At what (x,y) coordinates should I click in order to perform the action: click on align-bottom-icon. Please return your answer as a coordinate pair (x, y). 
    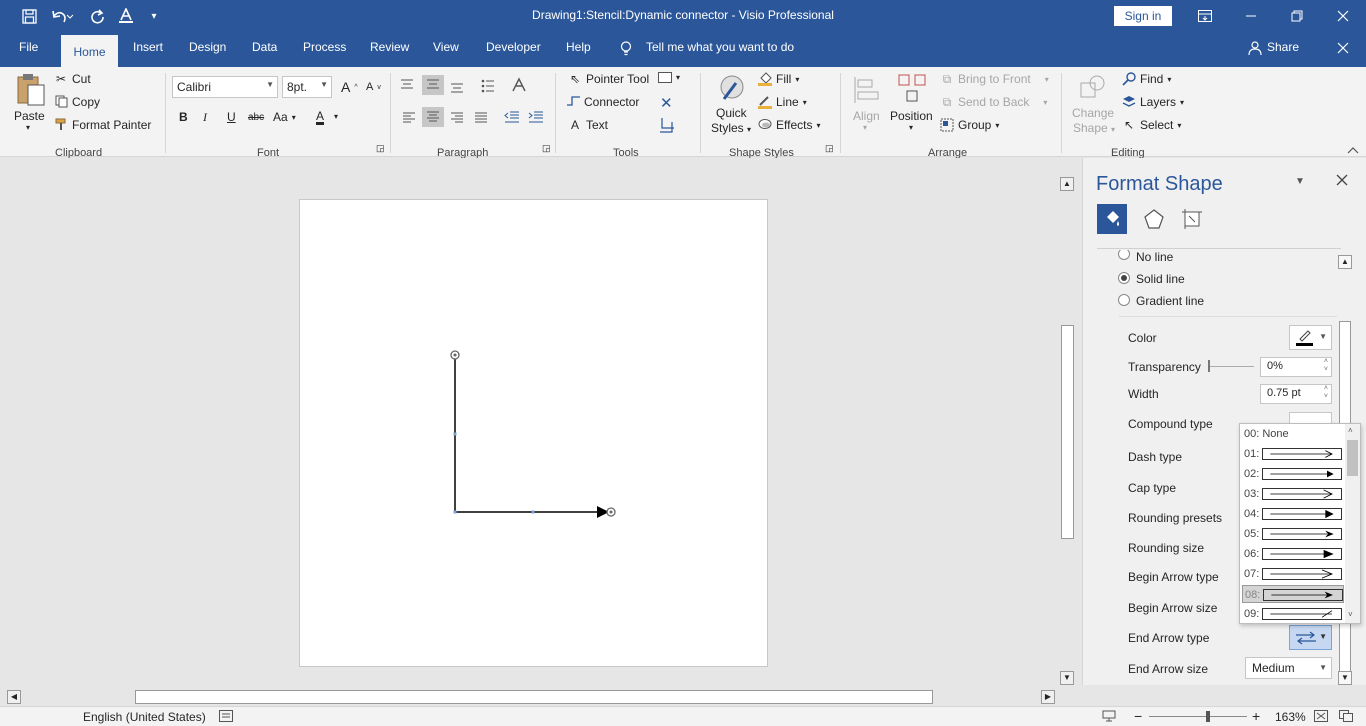
    Looking at the image, I should click on (457, 88).